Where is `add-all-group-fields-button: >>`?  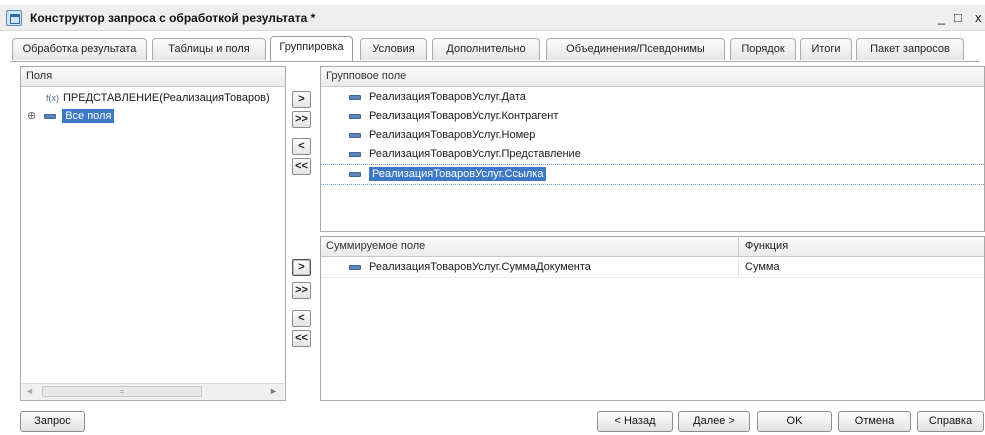
add-all-group-fields-button: >> is located at coordinates (301, 119).